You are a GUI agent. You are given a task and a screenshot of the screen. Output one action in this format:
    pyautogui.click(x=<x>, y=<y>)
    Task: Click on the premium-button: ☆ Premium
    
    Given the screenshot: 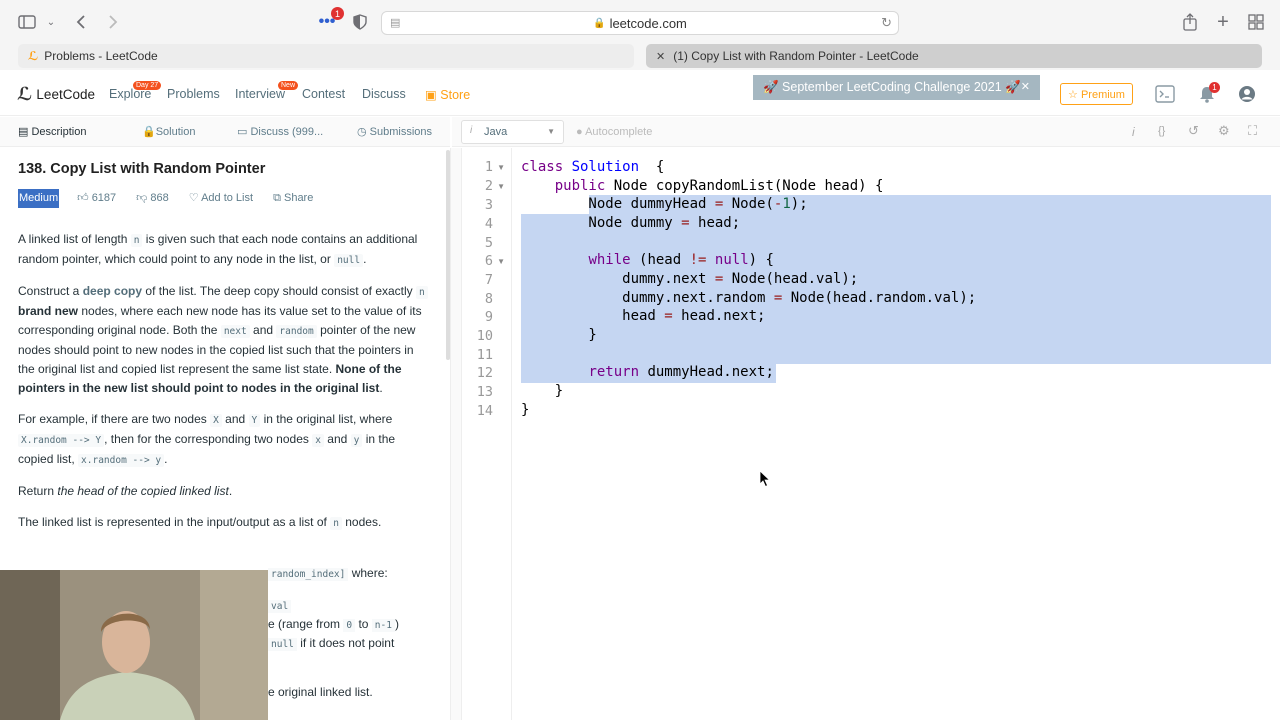 What is the action you would take?
    pyautogui.click(x=1096, y=94)
    